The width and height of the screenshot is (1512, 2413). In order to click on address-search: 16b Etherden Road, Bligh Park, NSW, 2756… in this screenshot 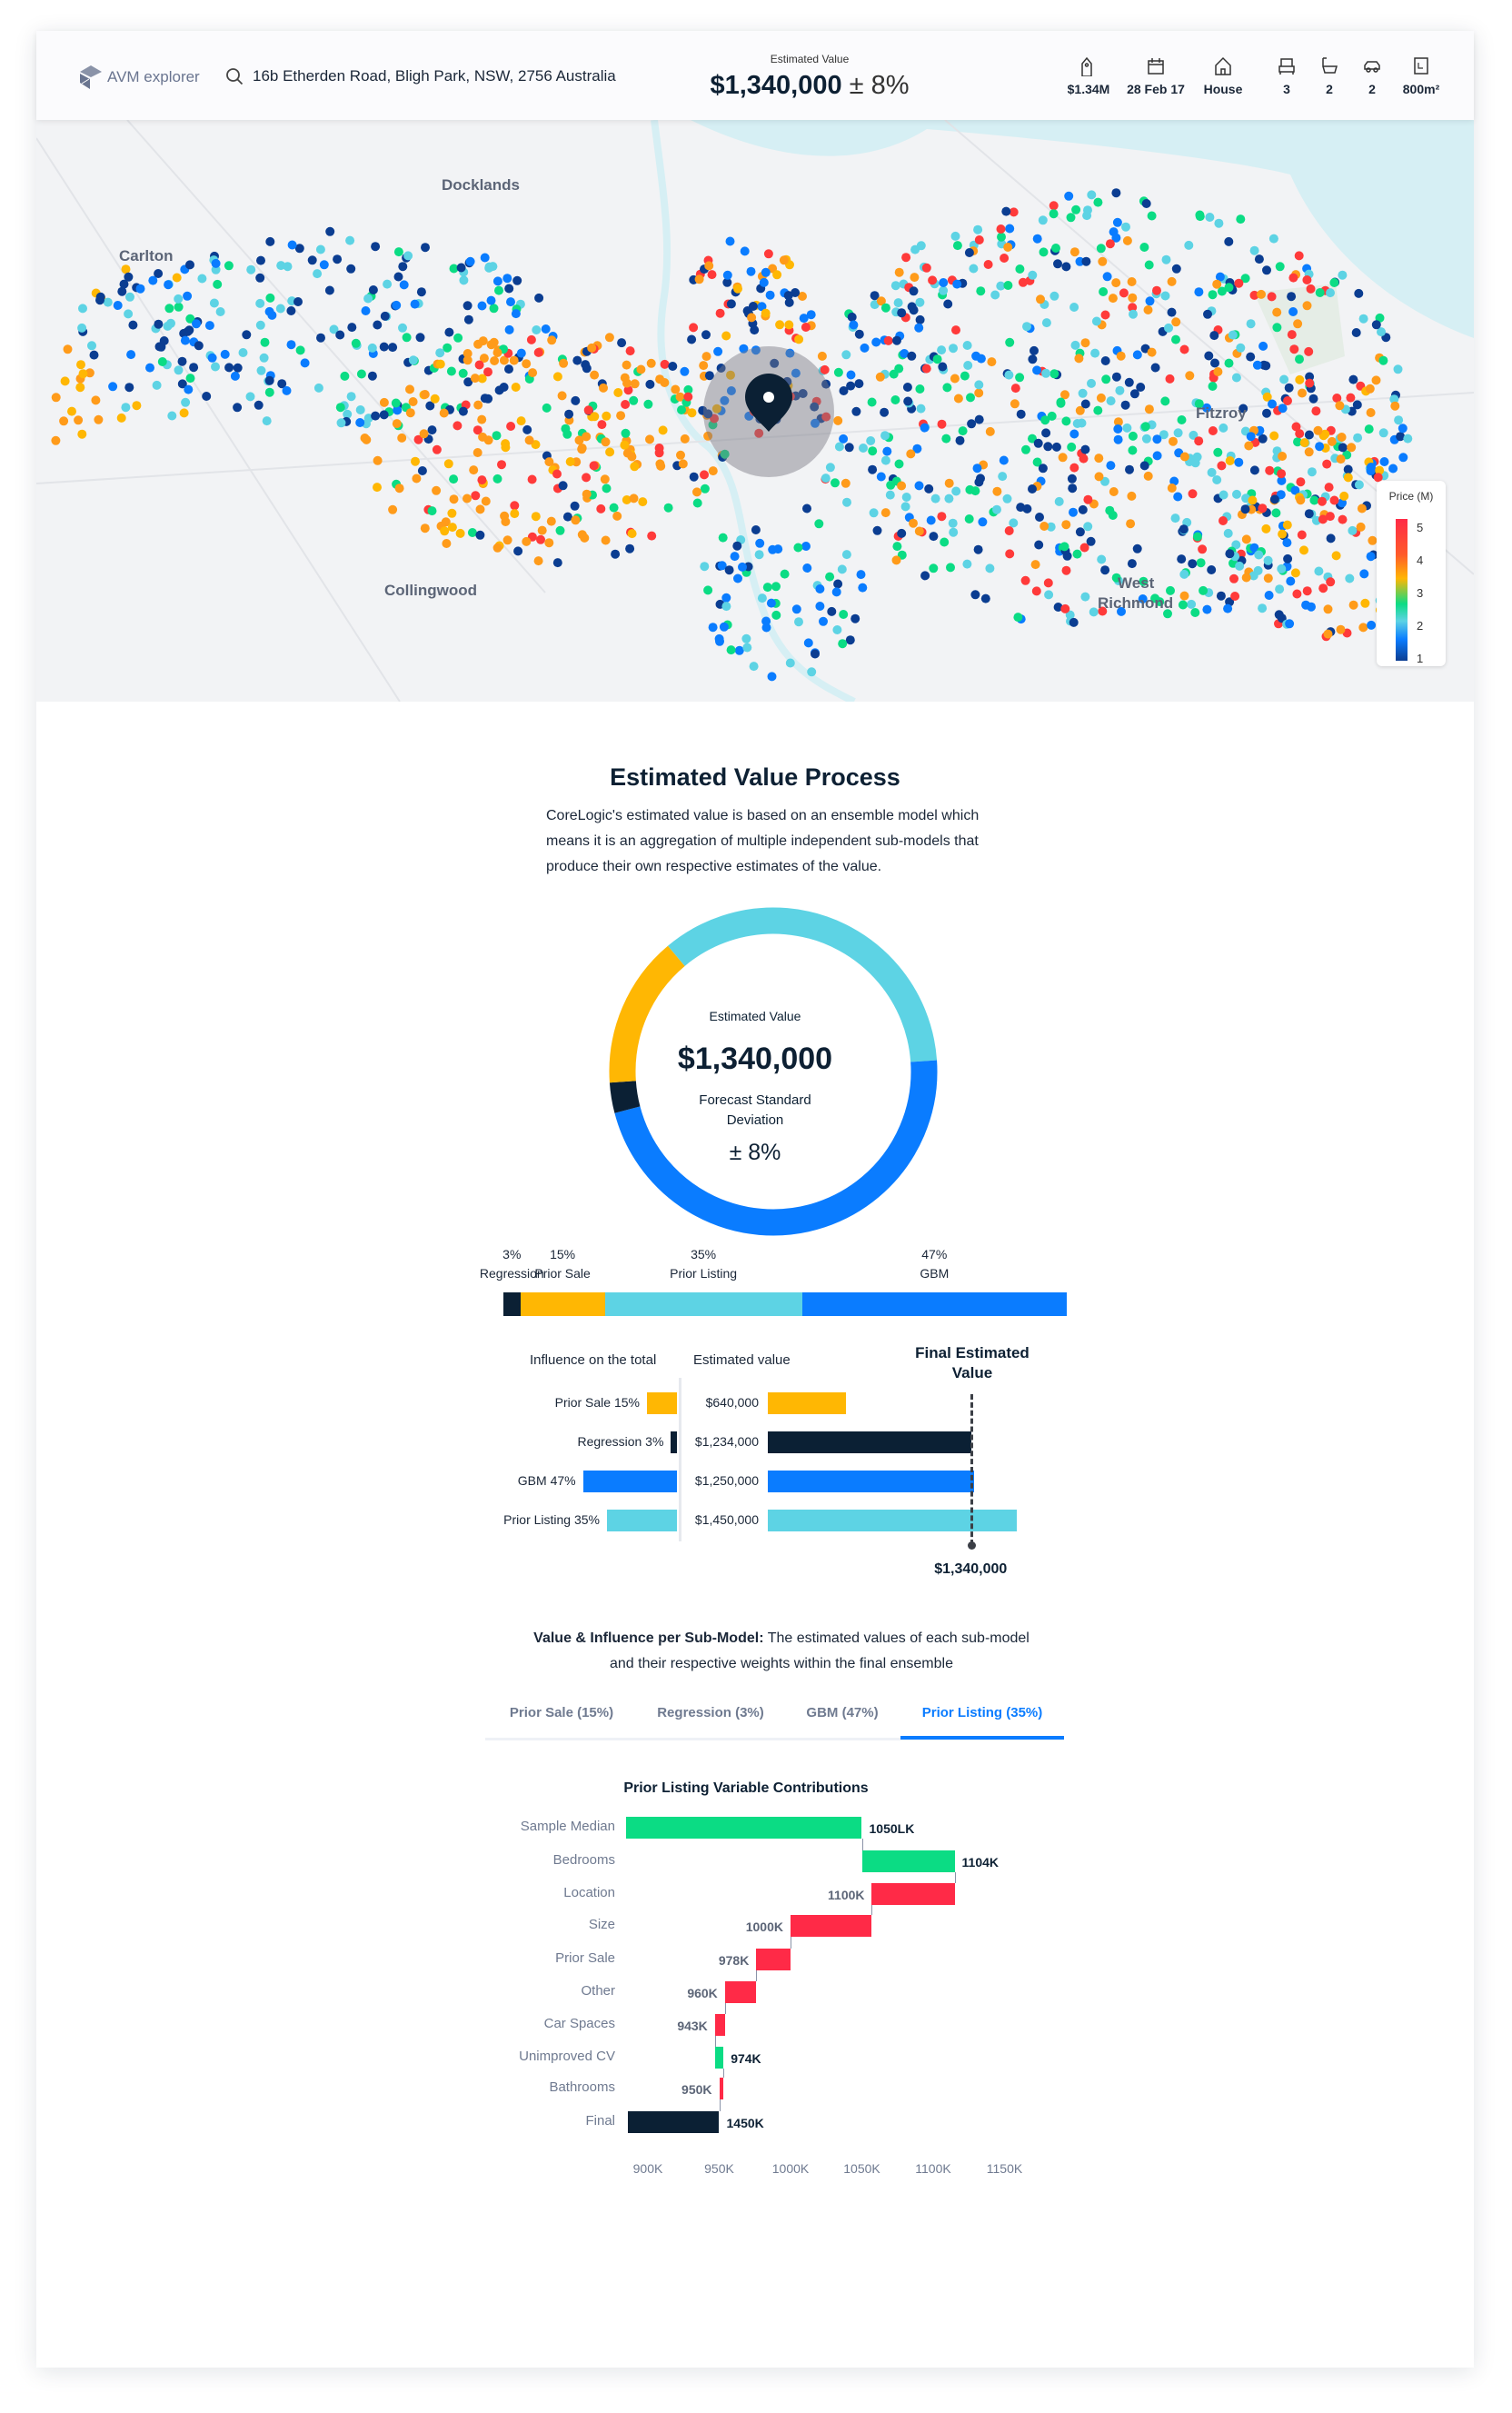, I will do `click(420, 76)`.